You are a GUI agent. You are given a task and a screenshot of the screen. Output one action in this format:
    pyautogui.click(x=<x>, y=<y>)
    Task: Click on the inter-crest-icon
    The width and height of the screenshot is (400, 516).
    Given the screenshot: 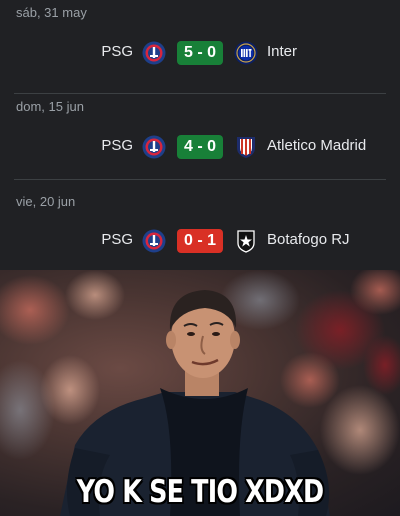 What is the action you would take?
    pyautogui.click(x=246, y=53)
    